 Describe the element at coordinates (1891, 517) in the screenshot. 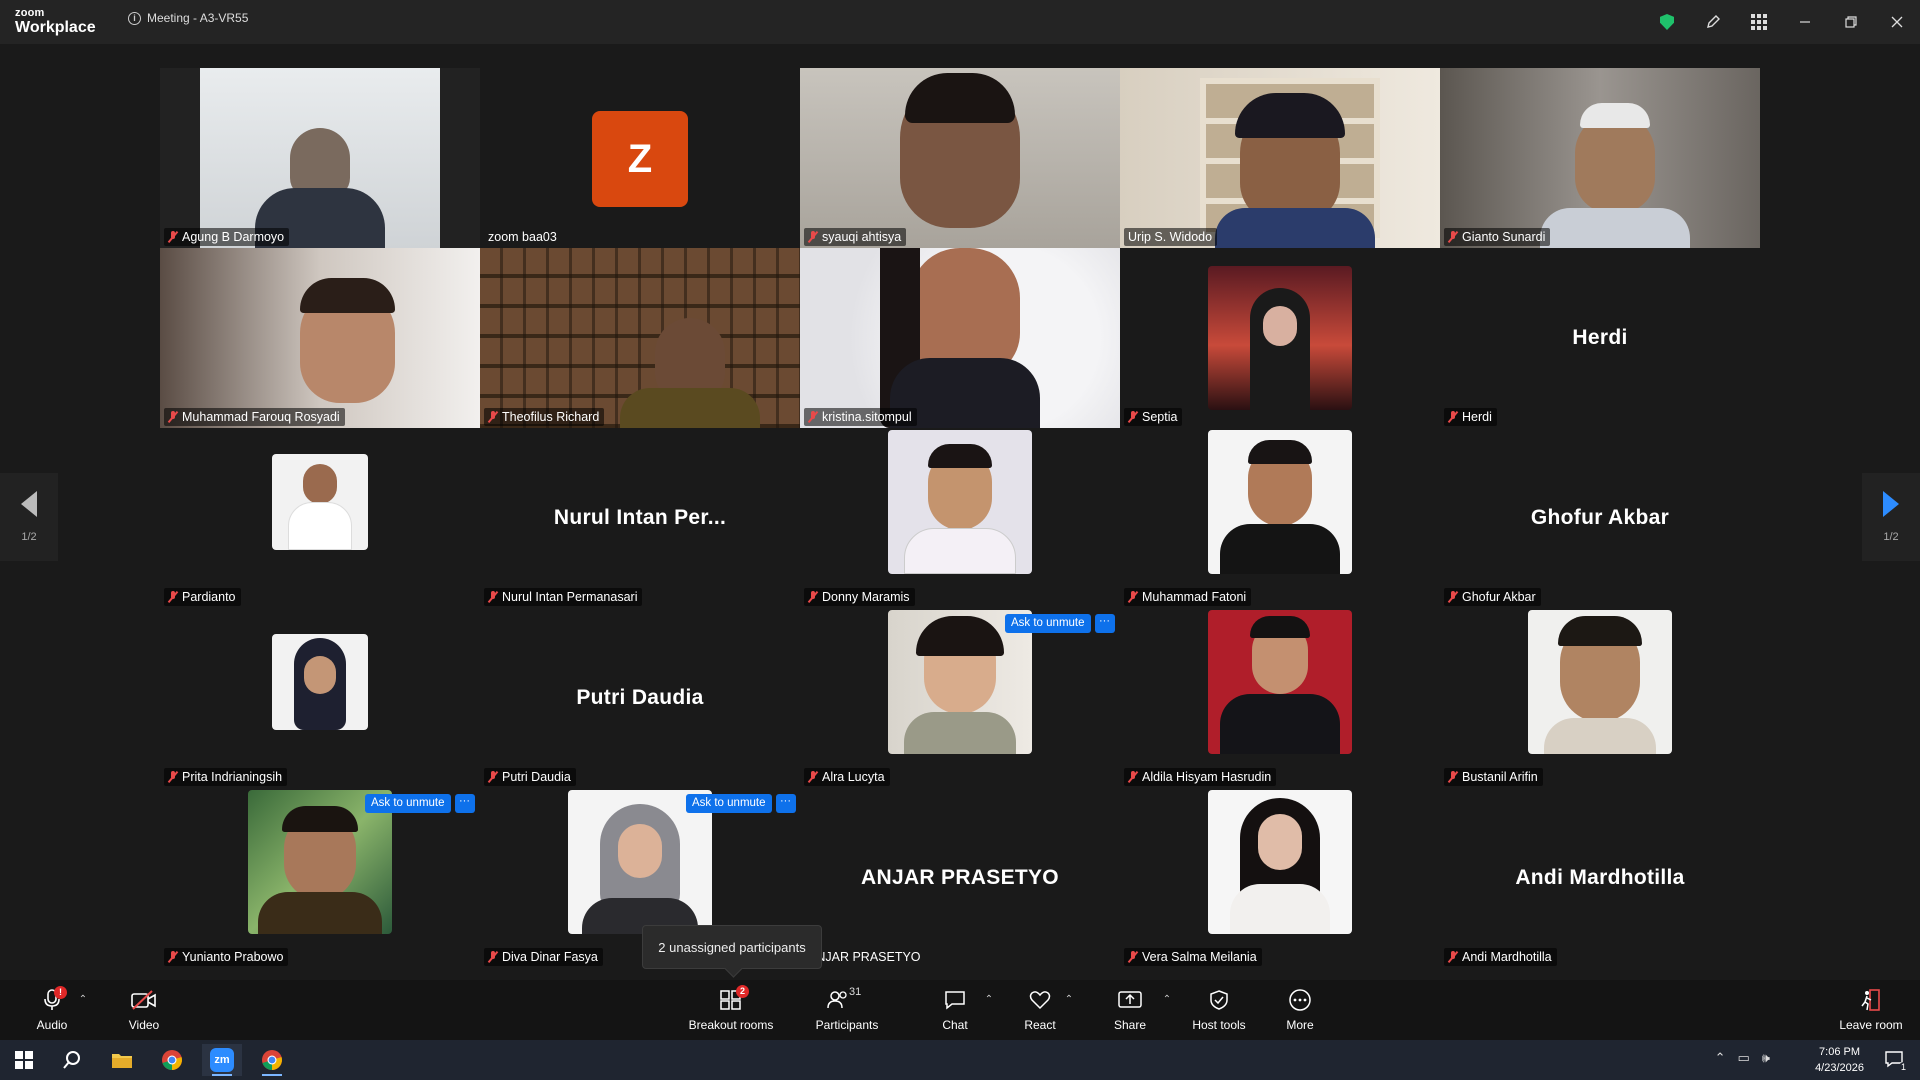

I see `next-page-button: 1/2` at that location.